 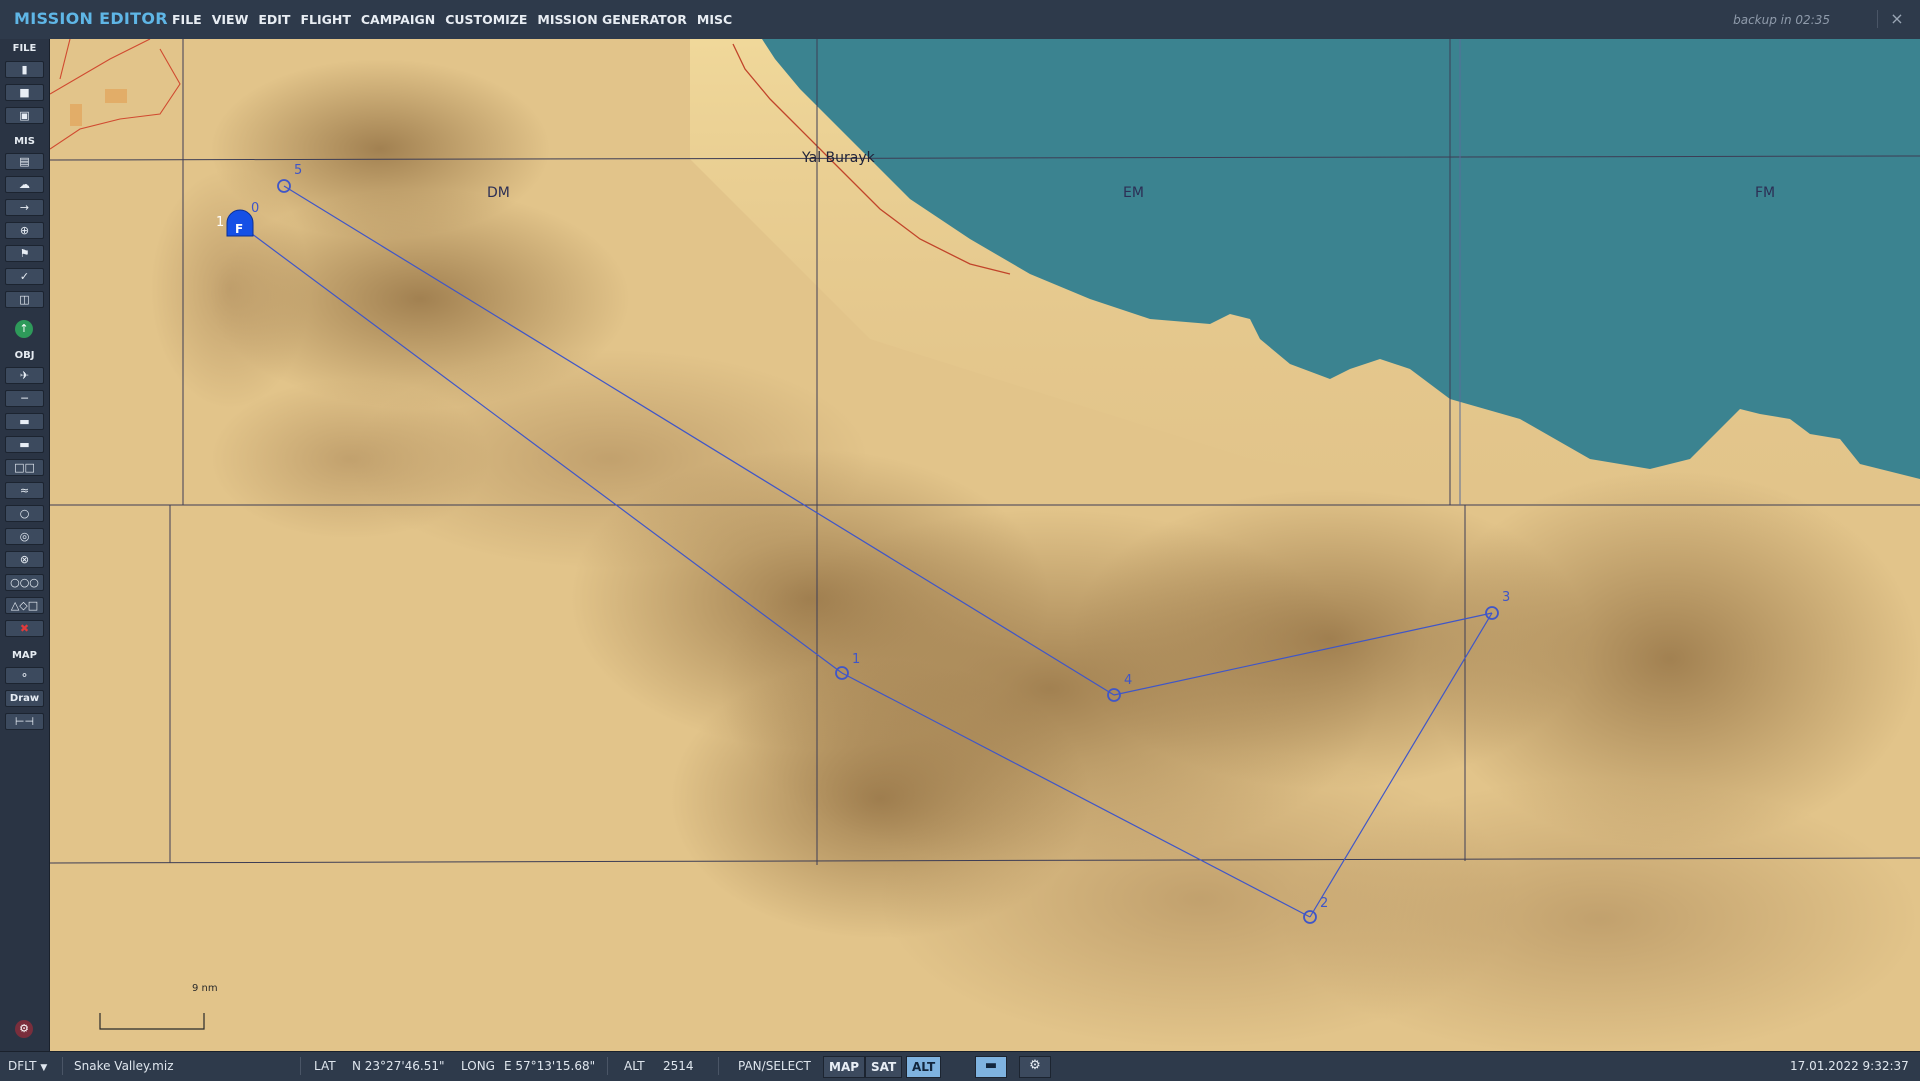 I want to click on menu-flight: FLIGHT, so click(x=325, y=19).